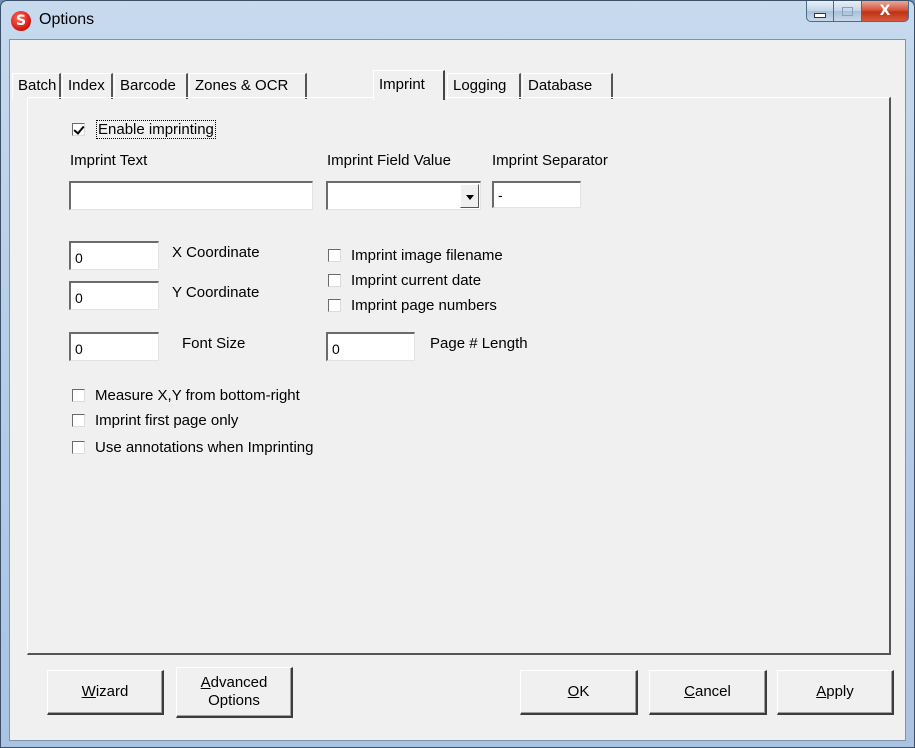 The width and height of the screenshot is (915, 748). I want to click on page-number-length-input: 0, so click(370, 346).